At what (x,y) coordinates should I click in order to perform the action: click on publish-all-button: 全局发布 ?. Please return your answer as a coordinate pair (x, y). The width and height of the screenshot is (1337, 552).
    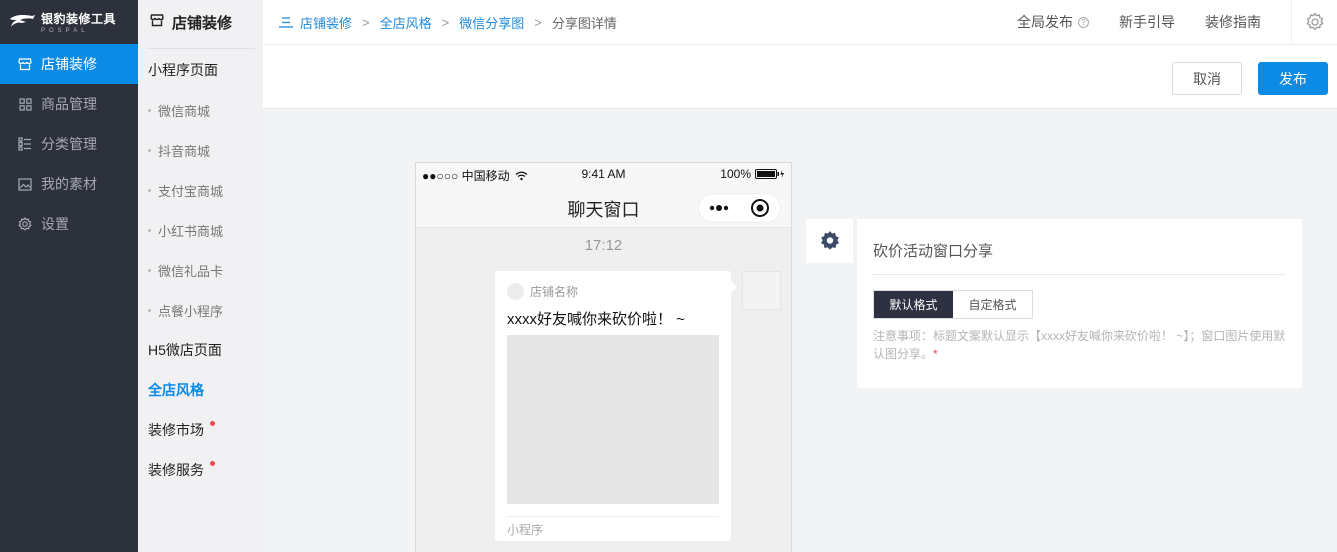
    Looking at the image, I should click on (1053, 22).